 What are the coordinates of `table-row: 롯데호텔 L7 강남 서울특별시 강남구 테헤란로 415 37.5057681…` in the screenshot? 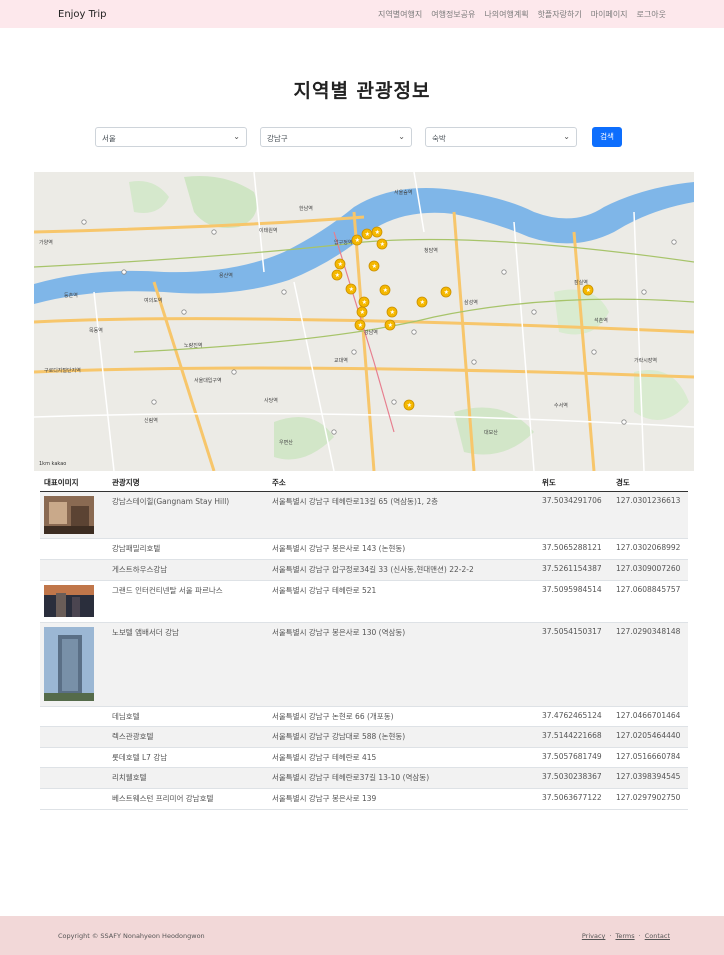 It's located at (364, 757).